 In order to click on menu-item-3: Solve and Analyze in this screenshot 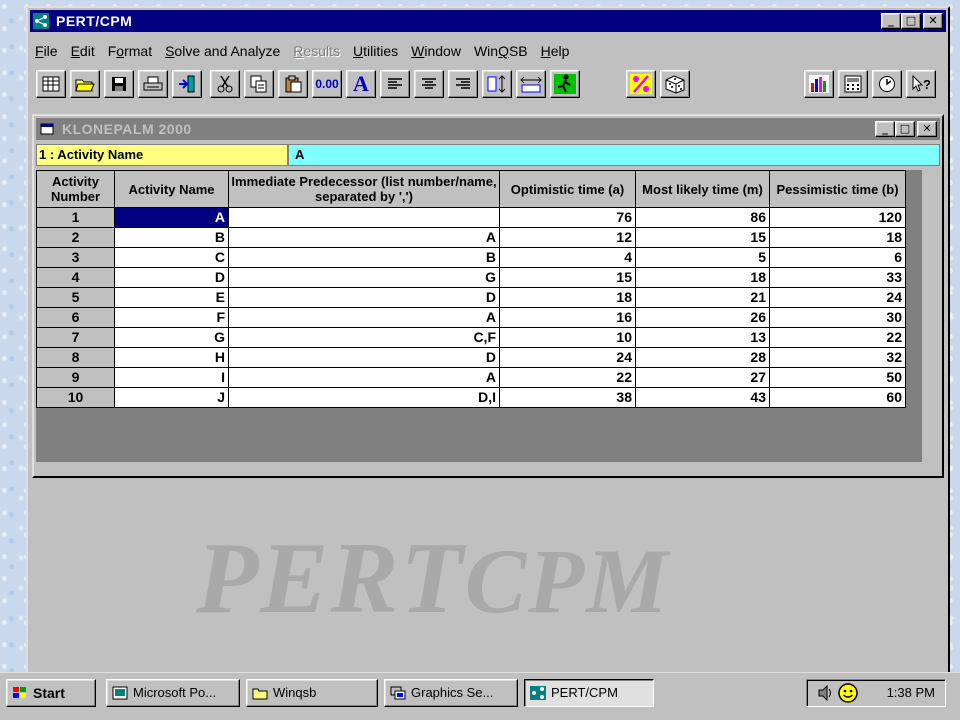, I will do `click(224, 51)`.